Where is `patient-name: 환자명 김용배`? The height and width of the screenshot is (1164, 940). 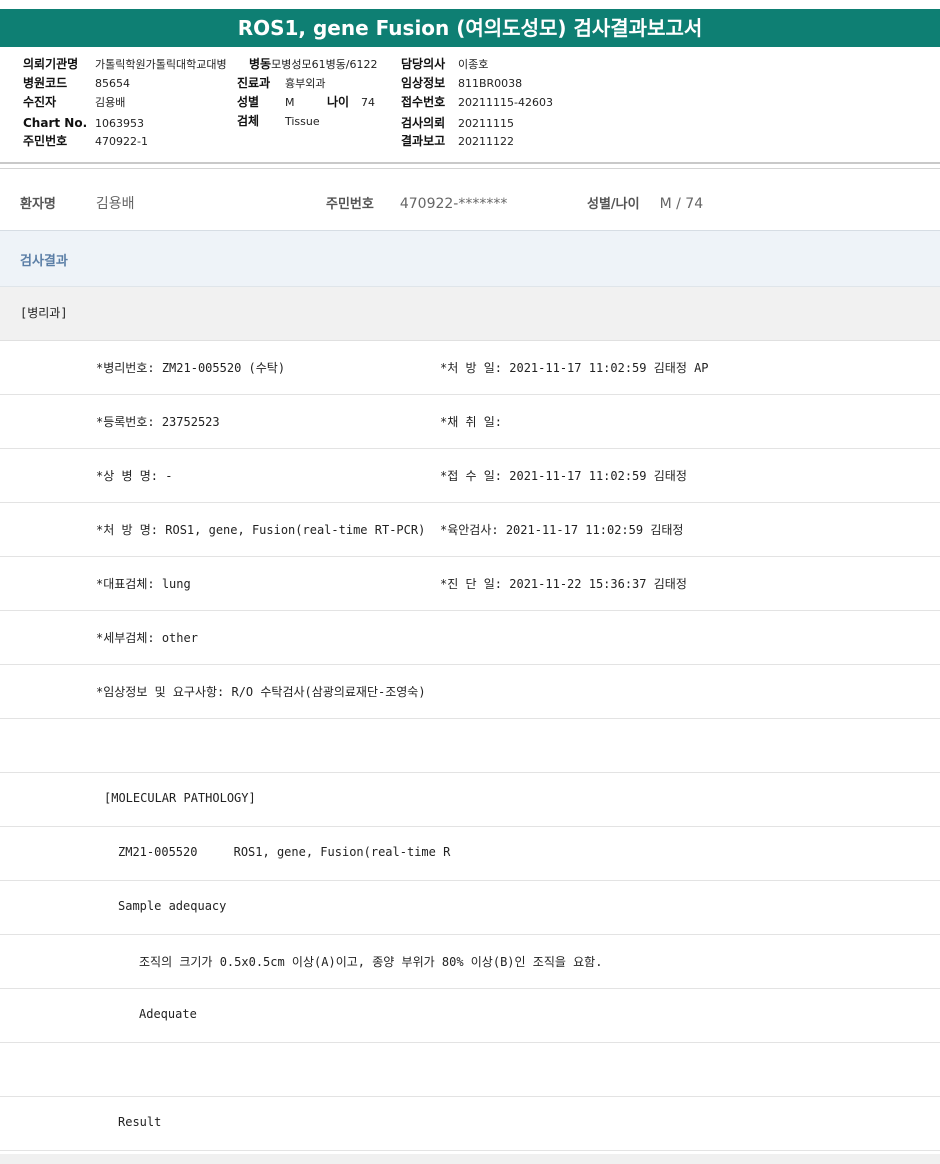
patient-name: 환자명 김용배 is located at coordinates (77, 204).